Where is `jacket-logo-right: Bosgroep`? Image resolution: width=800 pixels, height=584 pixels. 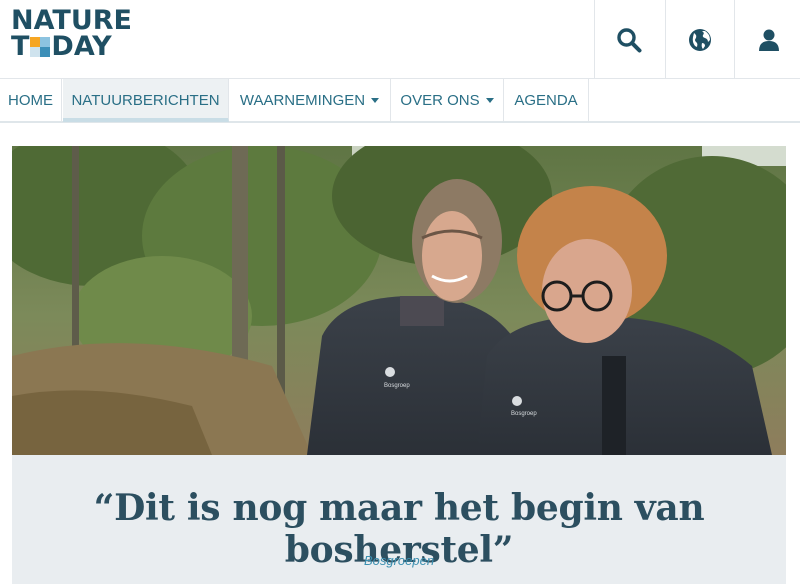 jacket-logo-right: Bosgroep is located at coordinates (524, 414).